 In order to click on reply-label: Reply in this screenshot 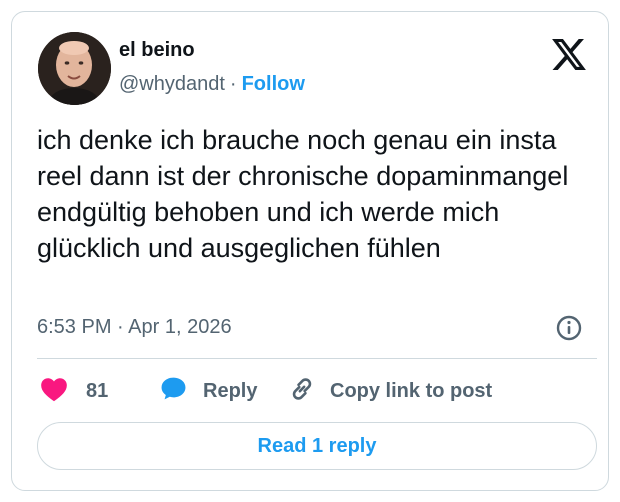, I will do `click(230, 390)`.